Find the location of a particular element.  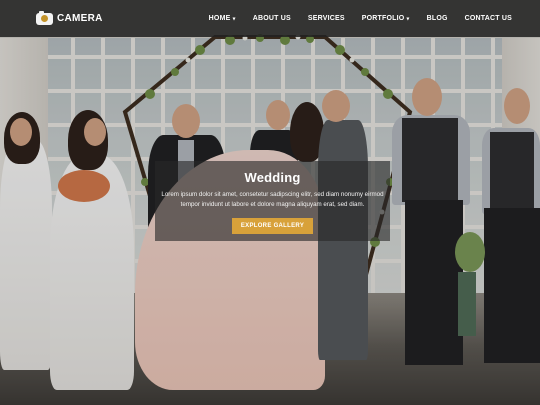

explore-gallery-button: EXPLORE GALLERY is located at coordinates (272, 226).